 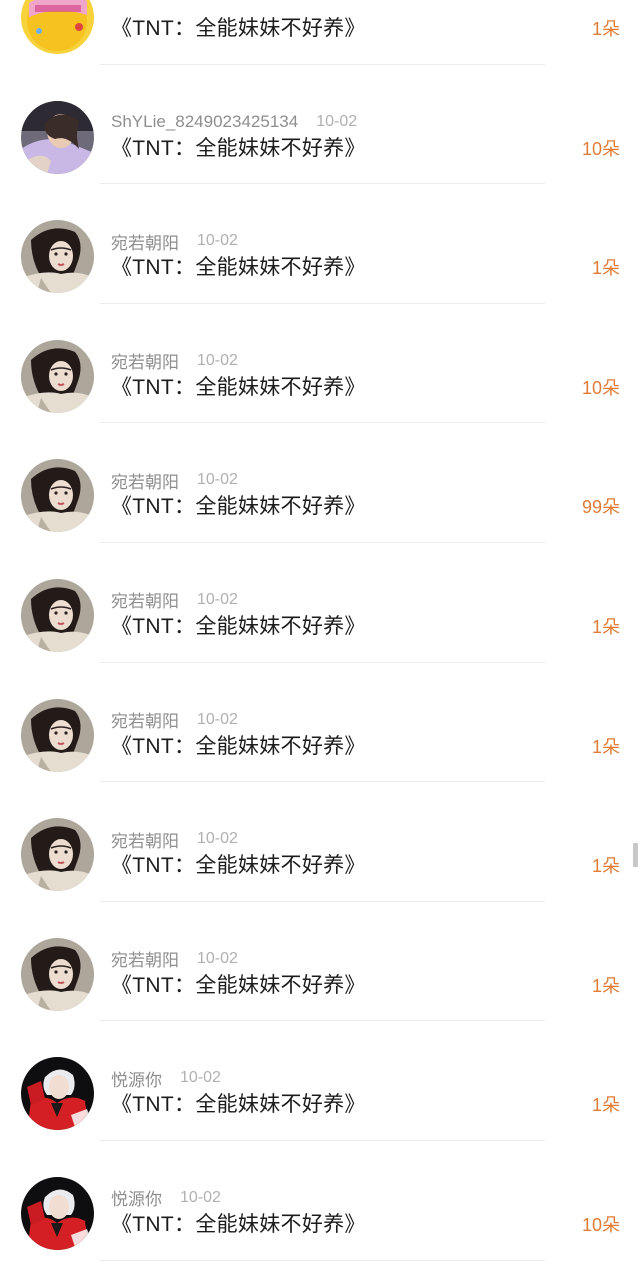 What do you see at coordinates (320, 1201) in the screenshot?
I see `gift-record-row: 悦源你 10-02 《TNT：全能妹妹不好养》 10朵` at bounding box center [320, 1201].